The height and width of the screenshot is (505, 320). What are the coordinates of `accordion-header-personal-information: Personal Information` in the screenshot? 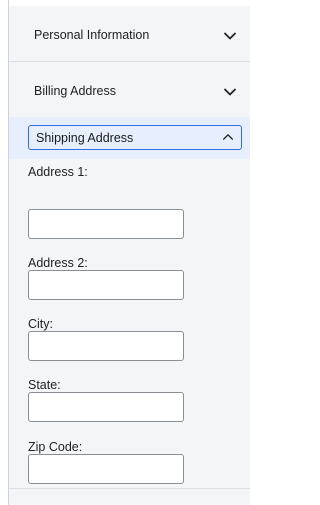 It's located at (129, 34).